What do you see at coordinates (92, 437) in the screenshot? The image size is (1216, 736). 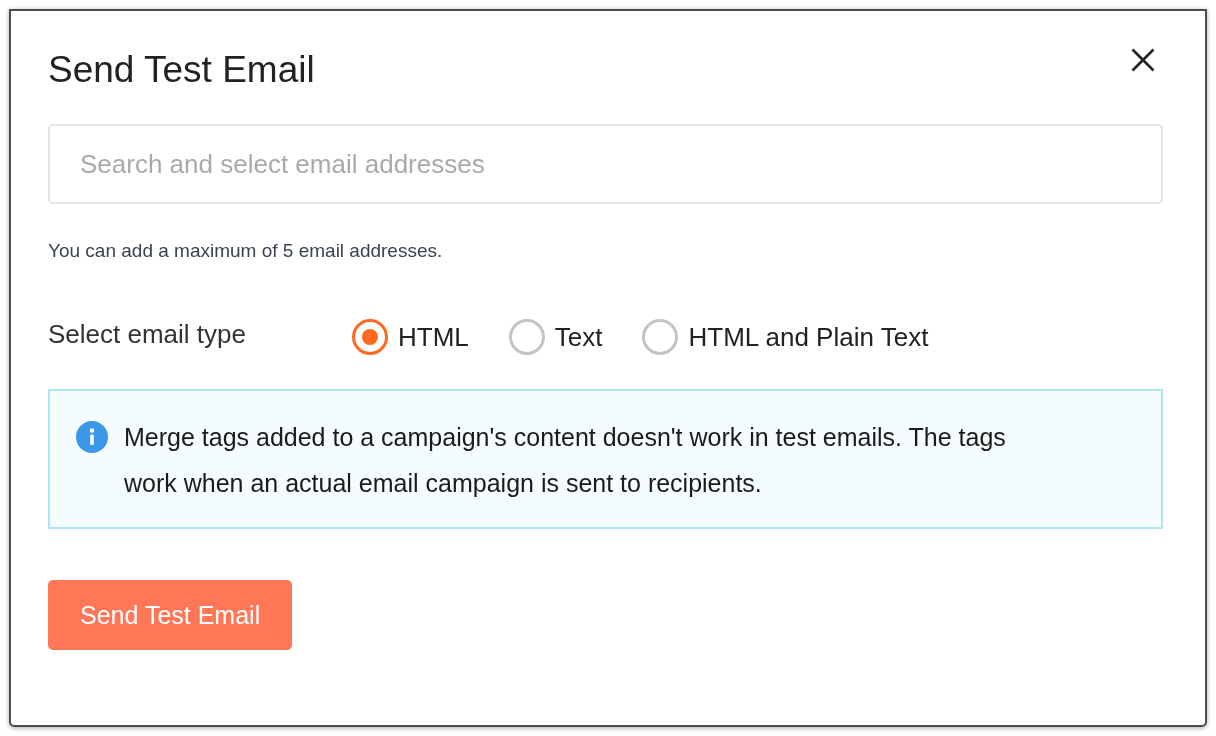 I see `info-icon` at bounding box center [92, 437].